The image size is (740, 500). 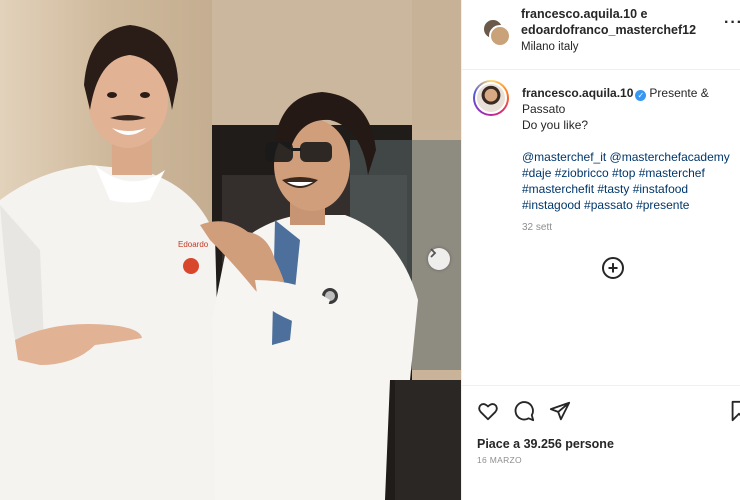 I want to click on bookmark-icon, so click(x=734, y=411).